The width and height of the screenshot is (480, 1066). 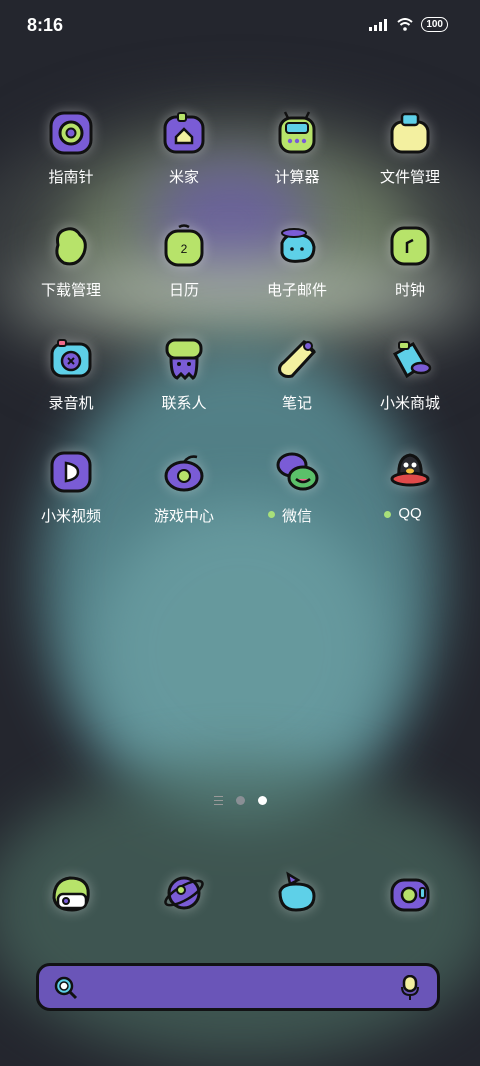 I want to click on camera-icon, so click(x=410, y=895).